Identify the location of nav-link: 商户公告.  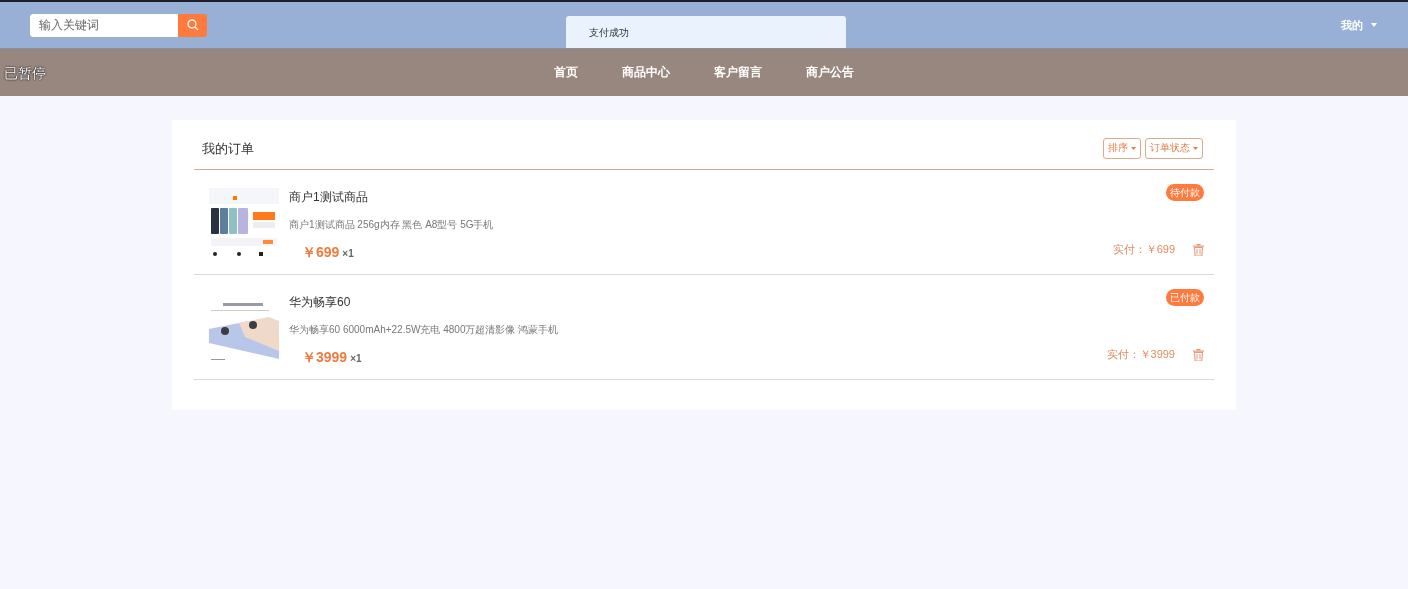
(830, 72).